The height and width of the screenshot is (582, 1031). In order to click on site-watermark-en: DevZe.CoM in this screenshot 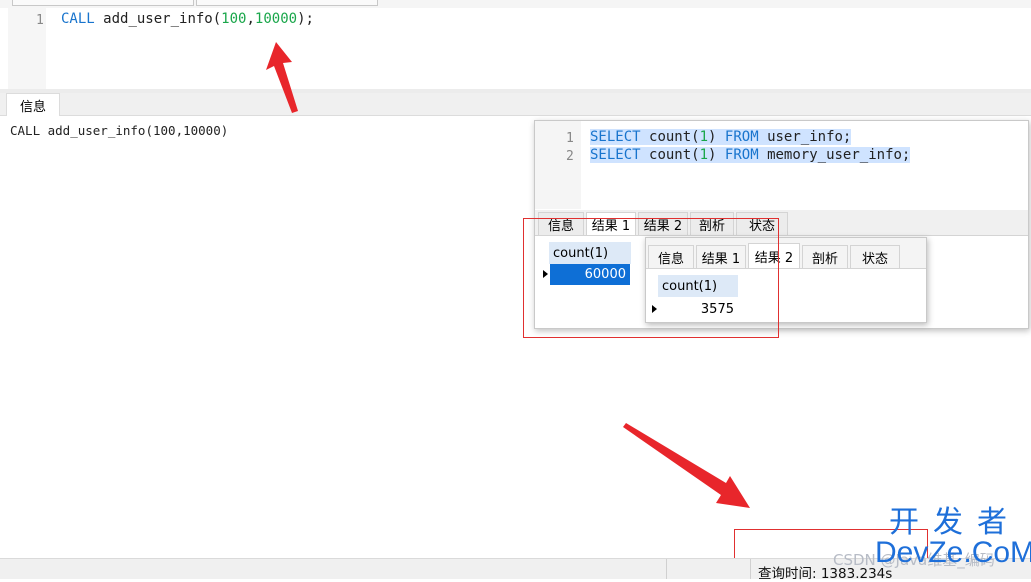, I will do `click(953, 552)`.